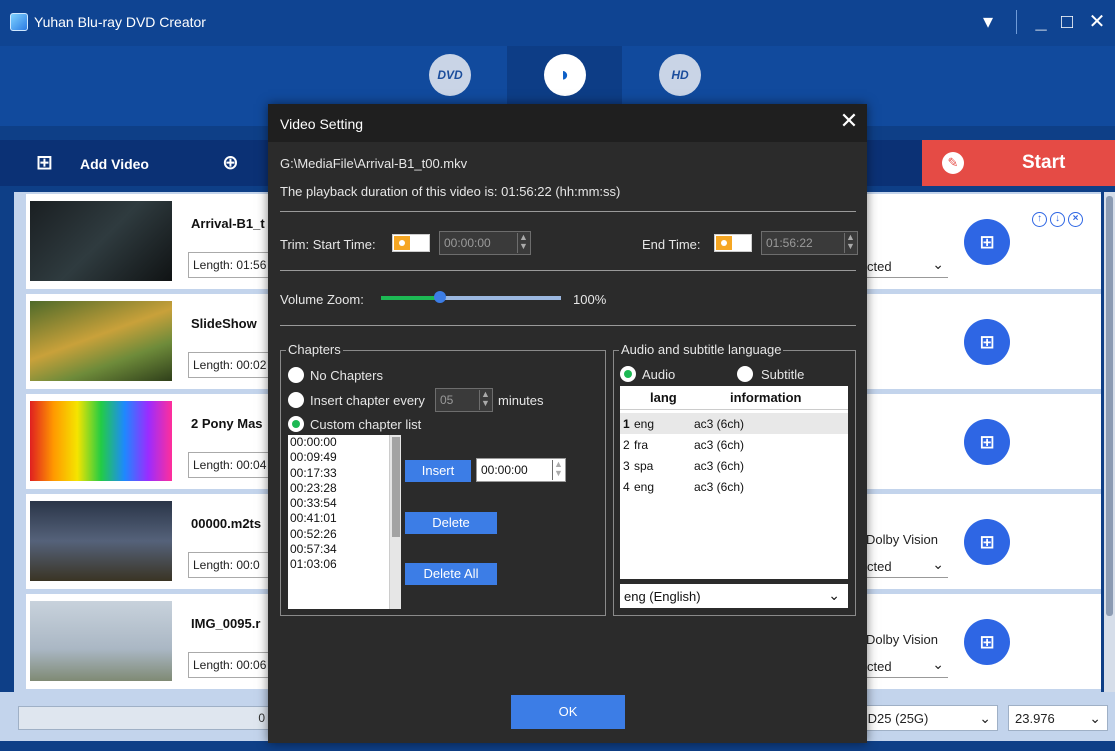 The image size is (1115, 751). I want to click on app-title: Yuhan Blu-ray DVD Creator, so click(120, 22).